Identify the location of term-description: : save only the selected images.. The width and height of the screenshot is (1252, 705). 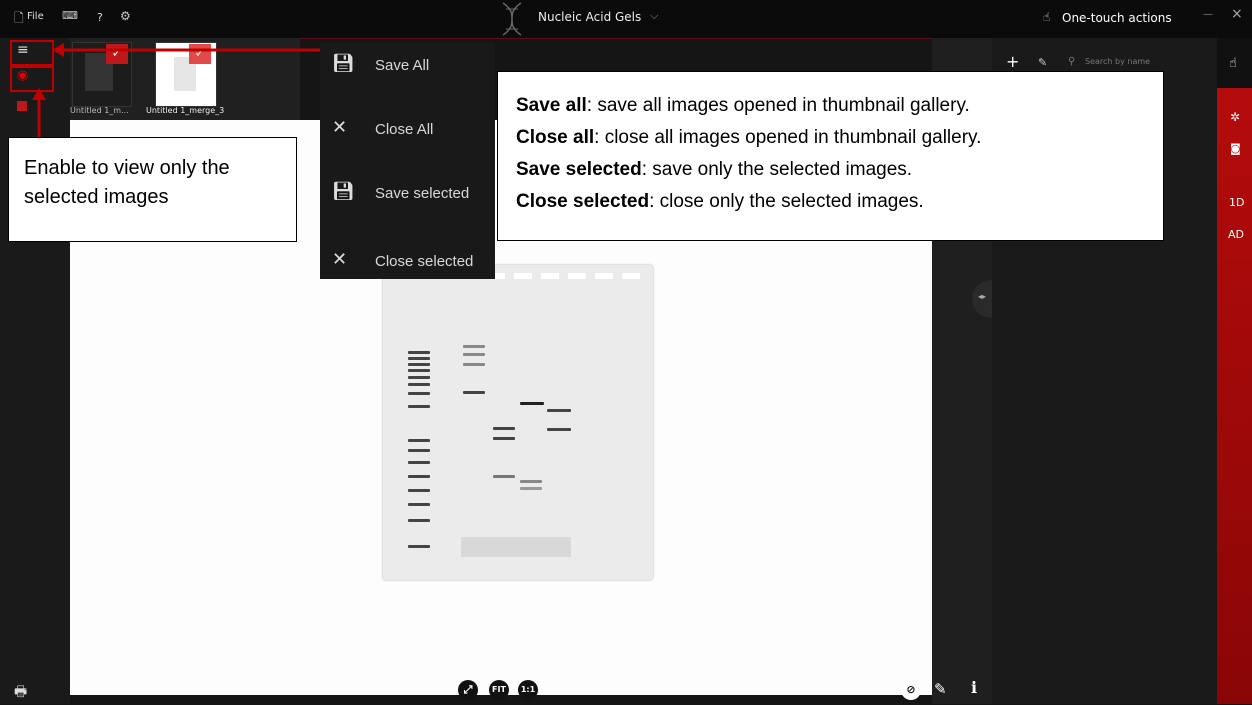
(777, 169).